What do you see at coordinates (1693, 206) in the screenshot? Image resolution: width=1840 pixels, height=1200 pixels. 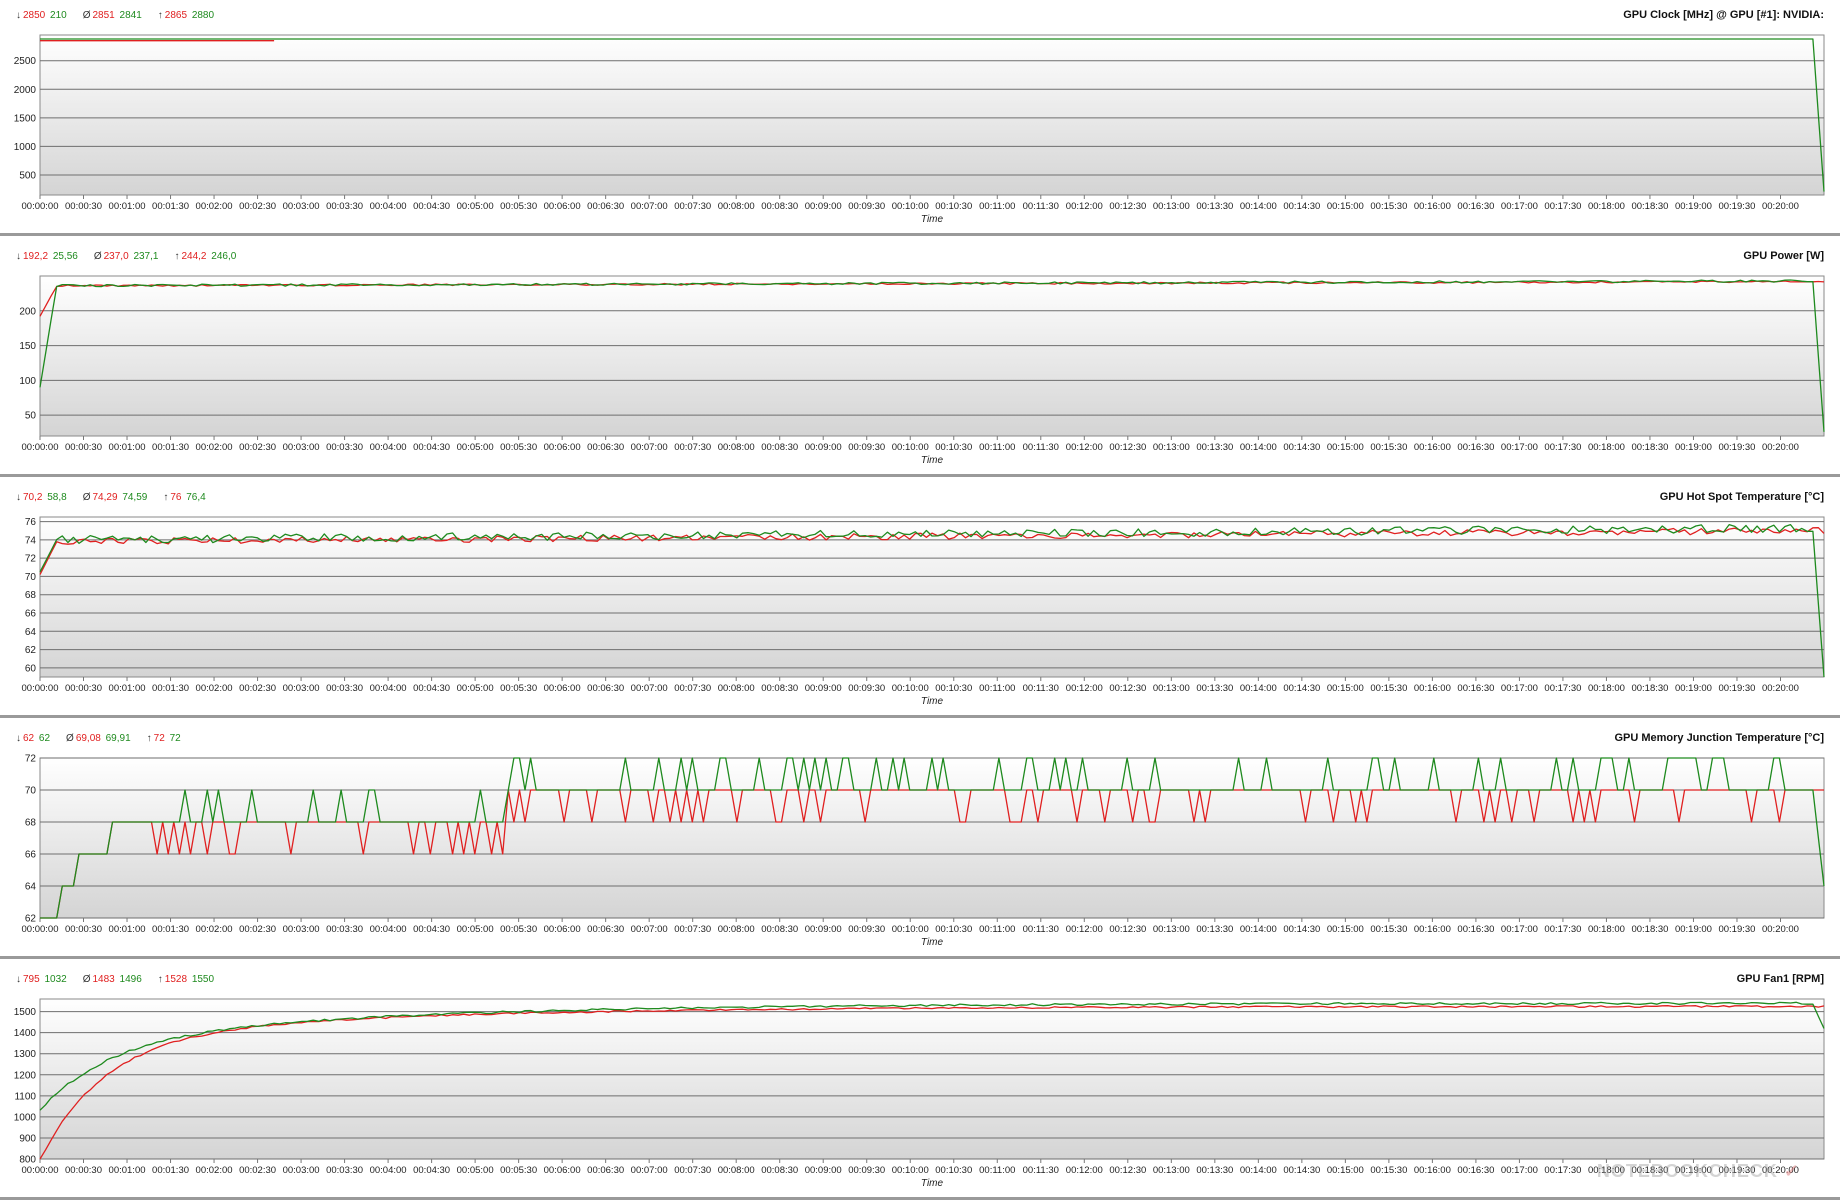 I see `x-tick-label: 00:19:00` at bounding box center [1693, 206].